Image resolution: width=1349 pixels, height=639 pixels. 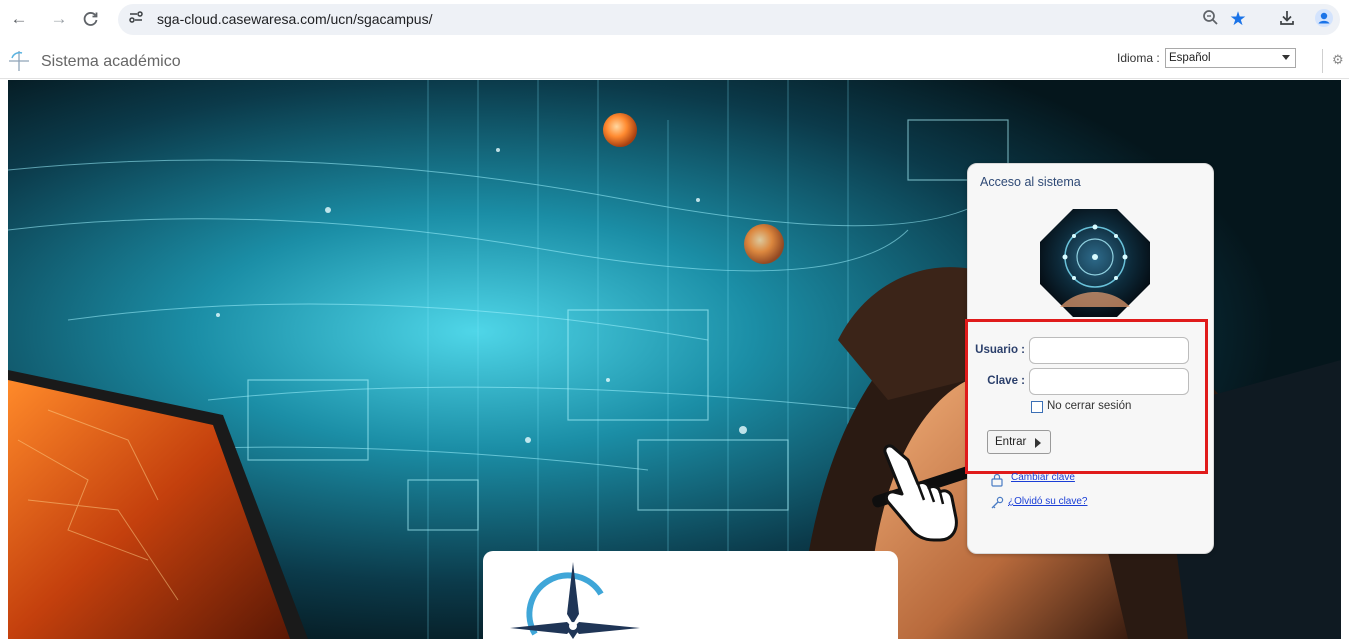 What do you see at coordinates (997, 503) in the screenshot?
I see `key-icon` at bounding box center [997, 503].